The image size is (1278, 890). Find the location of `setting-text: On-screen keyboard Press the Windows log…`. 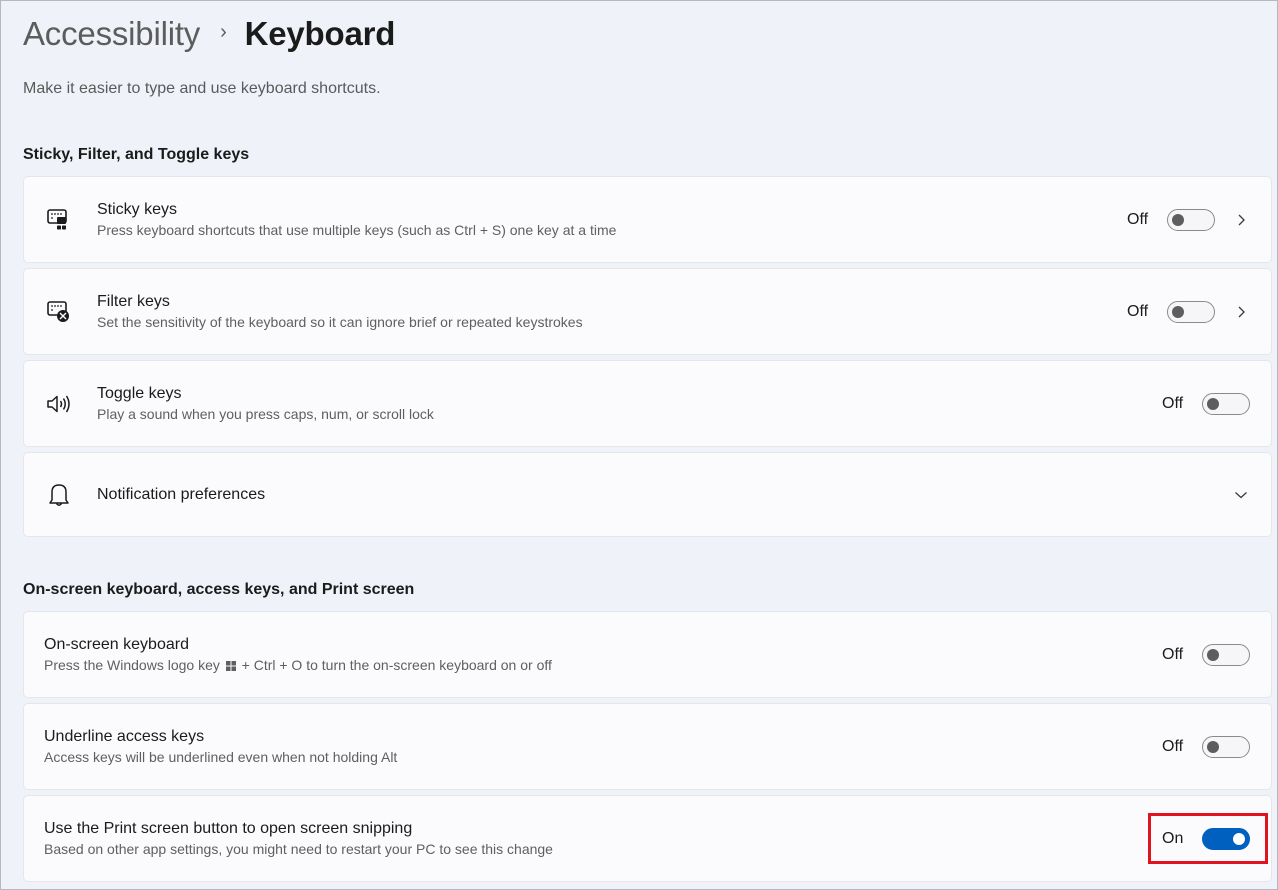

setting-text: On-screen keyboard Press the Windows log… is located at coordinates (298, 655).